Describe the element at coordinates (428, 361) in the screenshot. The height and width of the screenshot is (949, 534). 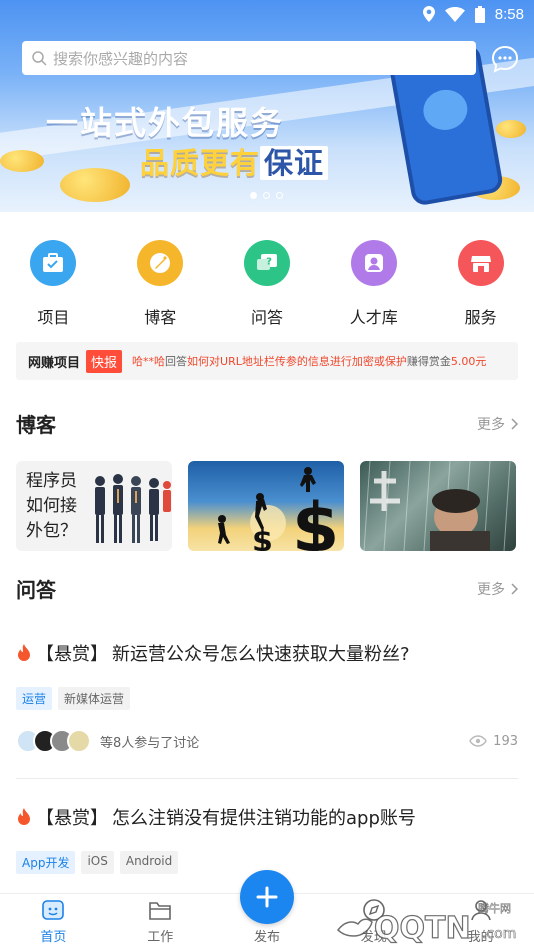
I see `ticker-earned: 赚得赏金` at that location.